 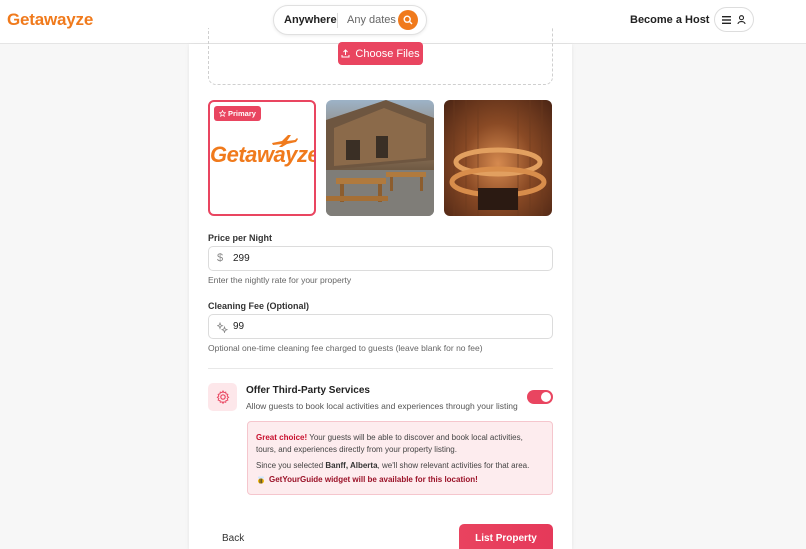 What do you see at coordinates (337, 20) in the screenshot?
I see `search-divider` at bounding box center [337, 20].